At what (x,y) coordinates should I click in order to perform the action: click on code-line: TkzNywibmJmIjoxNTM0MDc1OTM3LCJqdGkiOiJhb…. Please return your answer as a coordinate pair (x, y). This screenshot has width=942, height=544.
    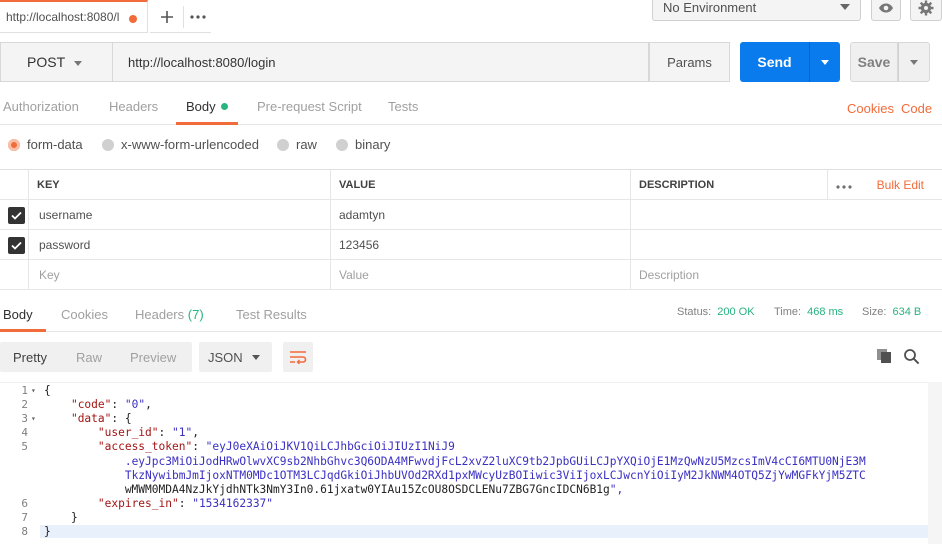
    Looking at the image, I should click on (495, 475).